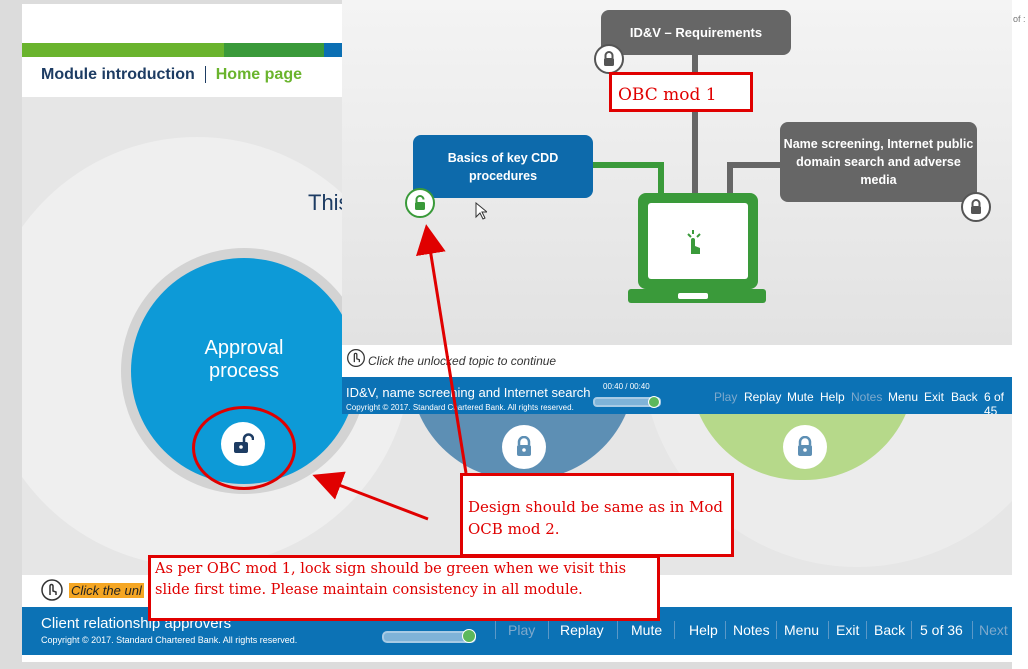  What do you see at coordinates (244, 448) in the screenshot?
I see `lock-highlight-circle` at bounding box center [244, 448].